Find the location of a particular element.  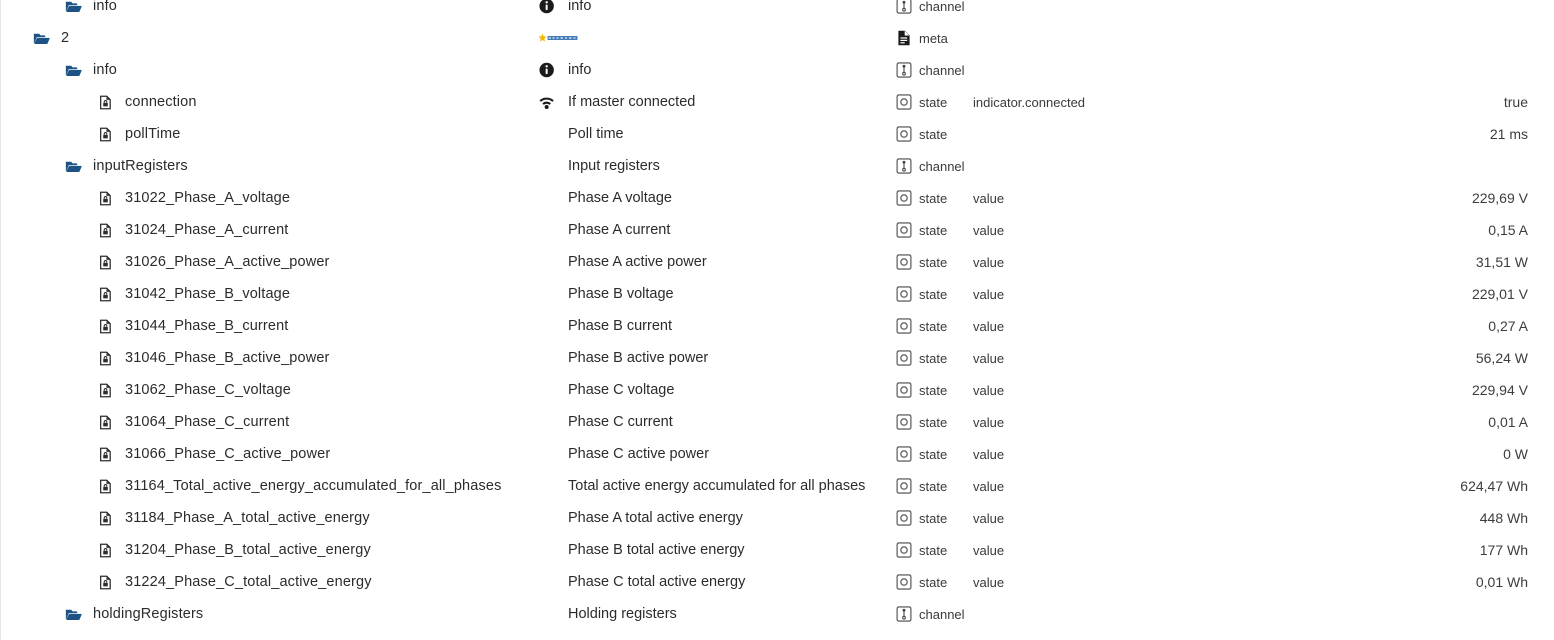

description-label: Phase C active power is located at coordinates (639, 454).